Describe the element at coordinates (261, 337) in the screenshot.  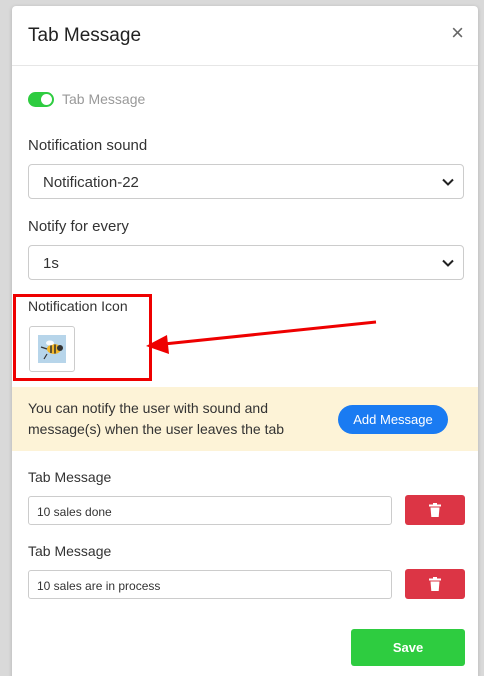
I see `red-arrow-annotation` at that location.